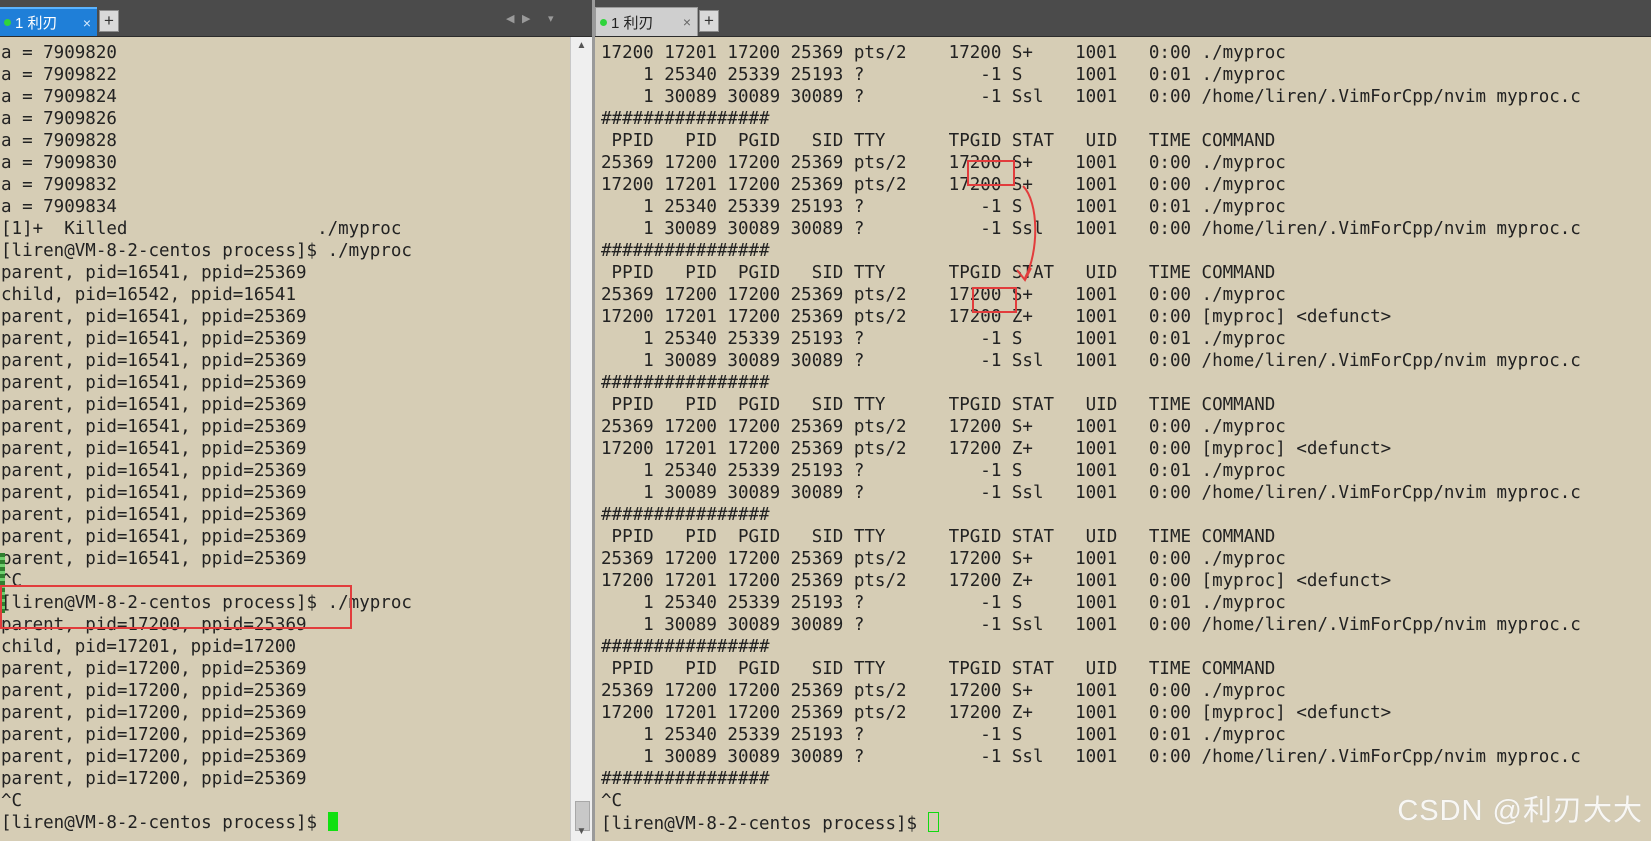 The width and height of the screenshot is (1651, 841). What do you see at coordinates (1520, 811) in the screenshot?
I see `csdn-watermark: CSDN @利刃大大` at bounding box center [1520, 811].